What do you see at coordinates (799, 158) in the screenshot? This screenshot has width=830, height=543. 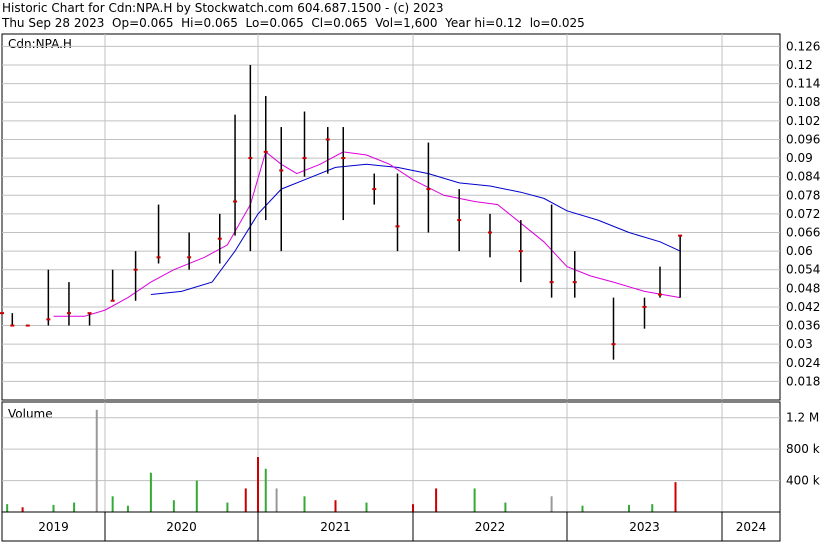 I see `price-tick-label: 0.09` at bounding box center [799, 158].